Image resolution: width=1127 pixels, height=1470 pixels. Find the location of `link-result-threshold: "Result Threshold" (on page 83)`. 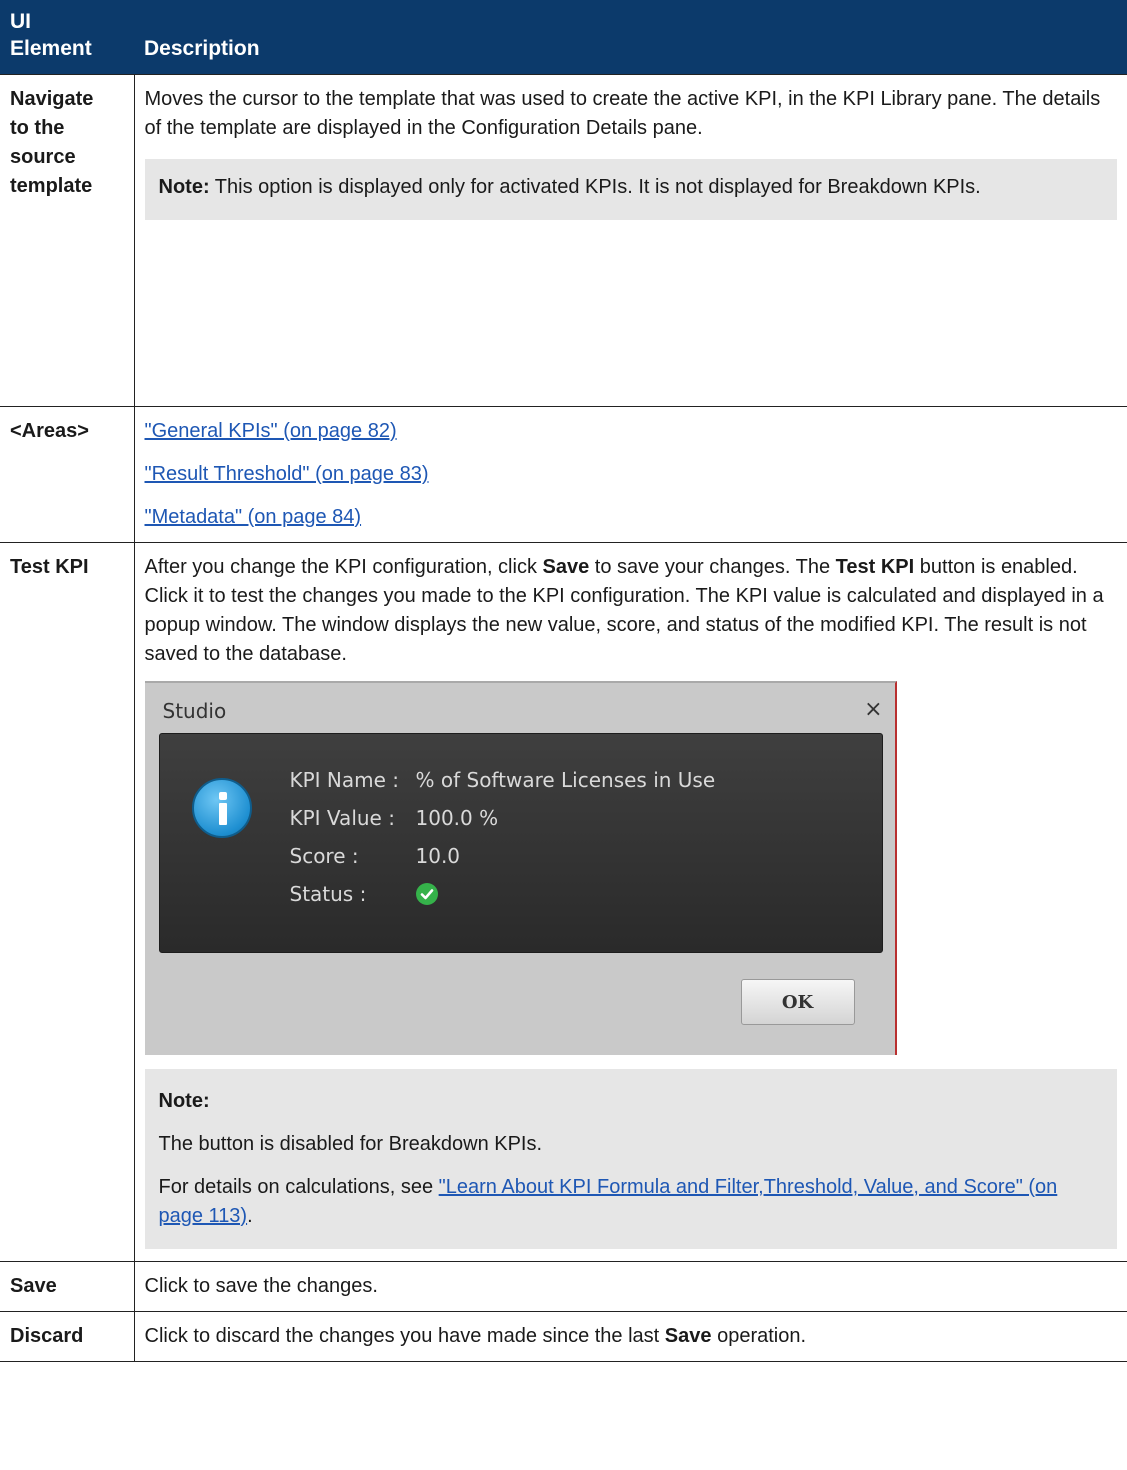

link-result-threshold: "Result Threshold" (on page 83) is located at coordinates (287, 474).